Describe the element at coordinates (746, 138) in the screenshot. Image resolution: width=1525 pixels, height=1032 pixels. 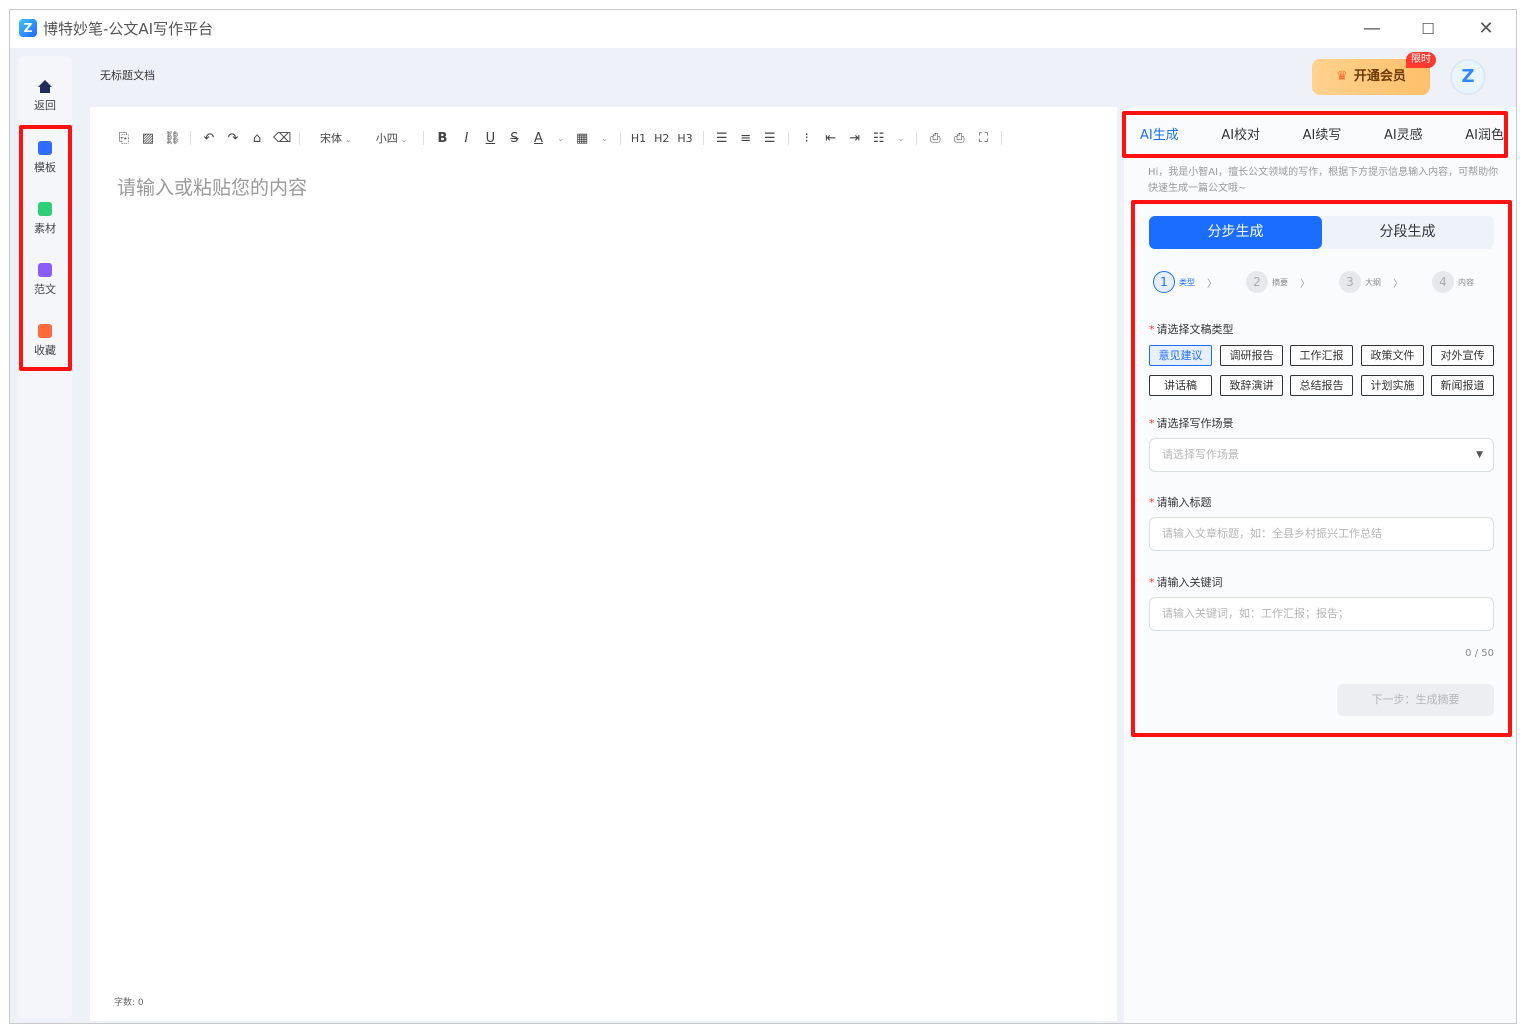
I see `align-center-icon: ≡` at that location.